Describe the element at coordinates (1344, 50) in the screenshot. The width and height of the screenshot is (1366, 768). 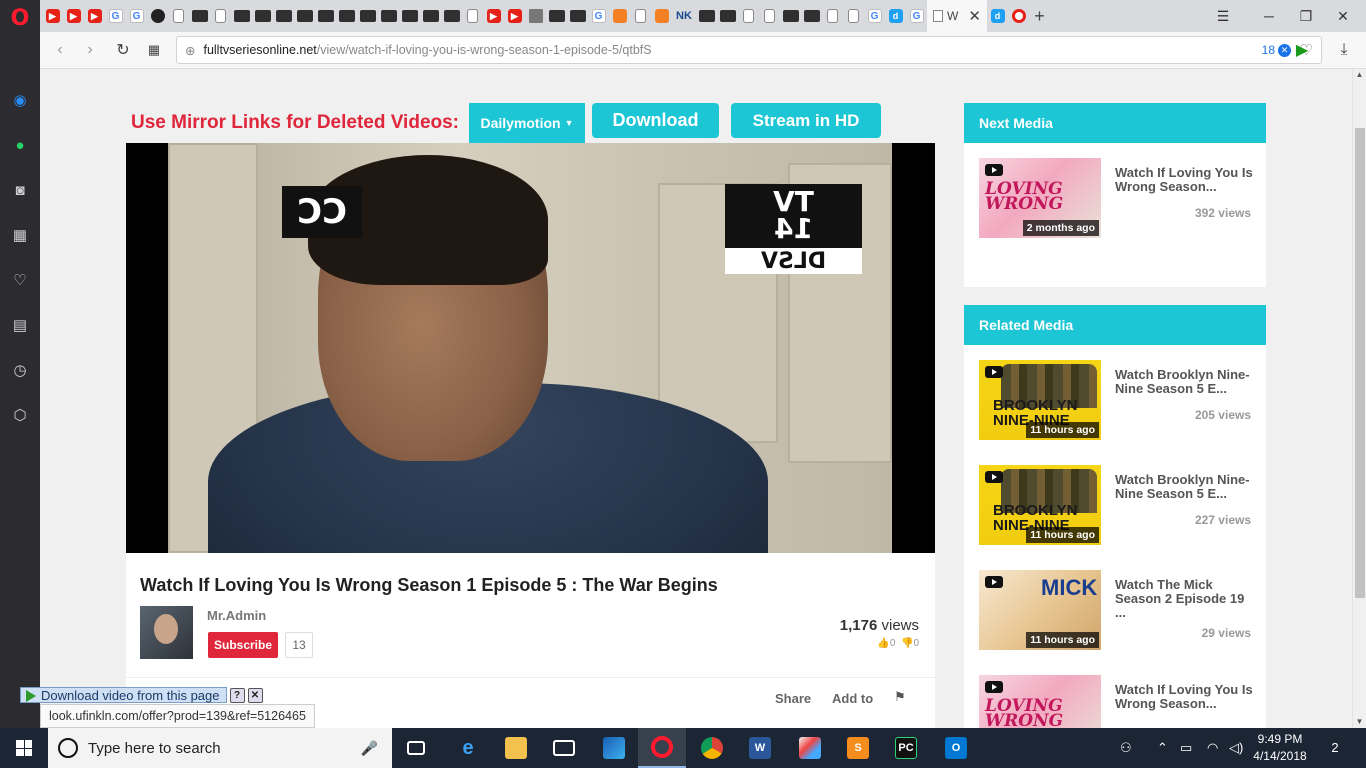
I see `download-icon: ⤓` at that location.